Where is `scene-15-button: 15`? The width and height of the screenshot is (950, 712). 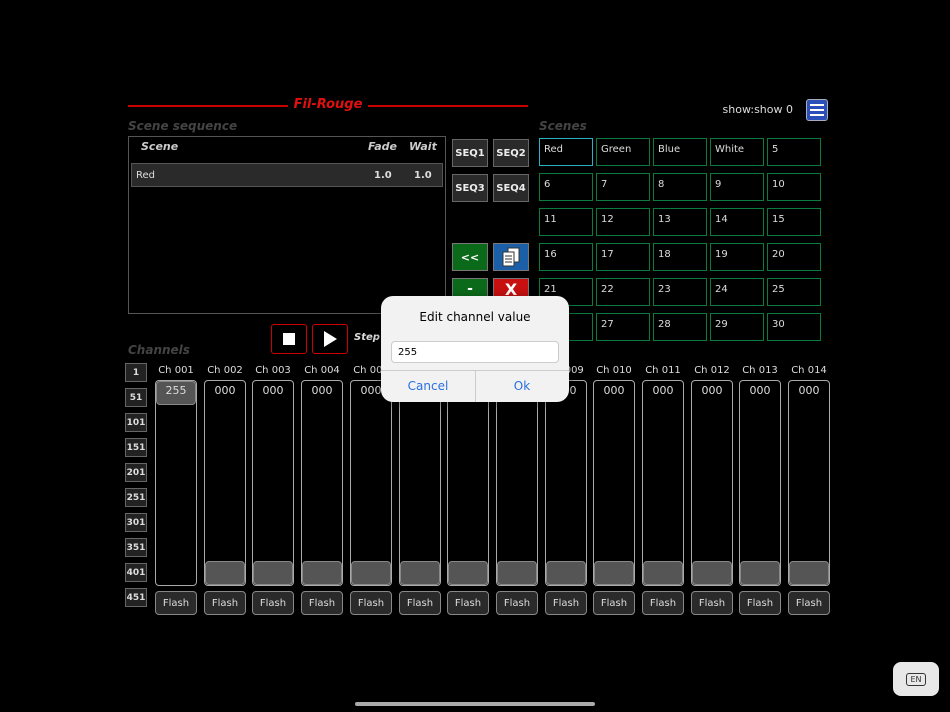 scene-15-button: 15 is located at coordinates (794, 222).